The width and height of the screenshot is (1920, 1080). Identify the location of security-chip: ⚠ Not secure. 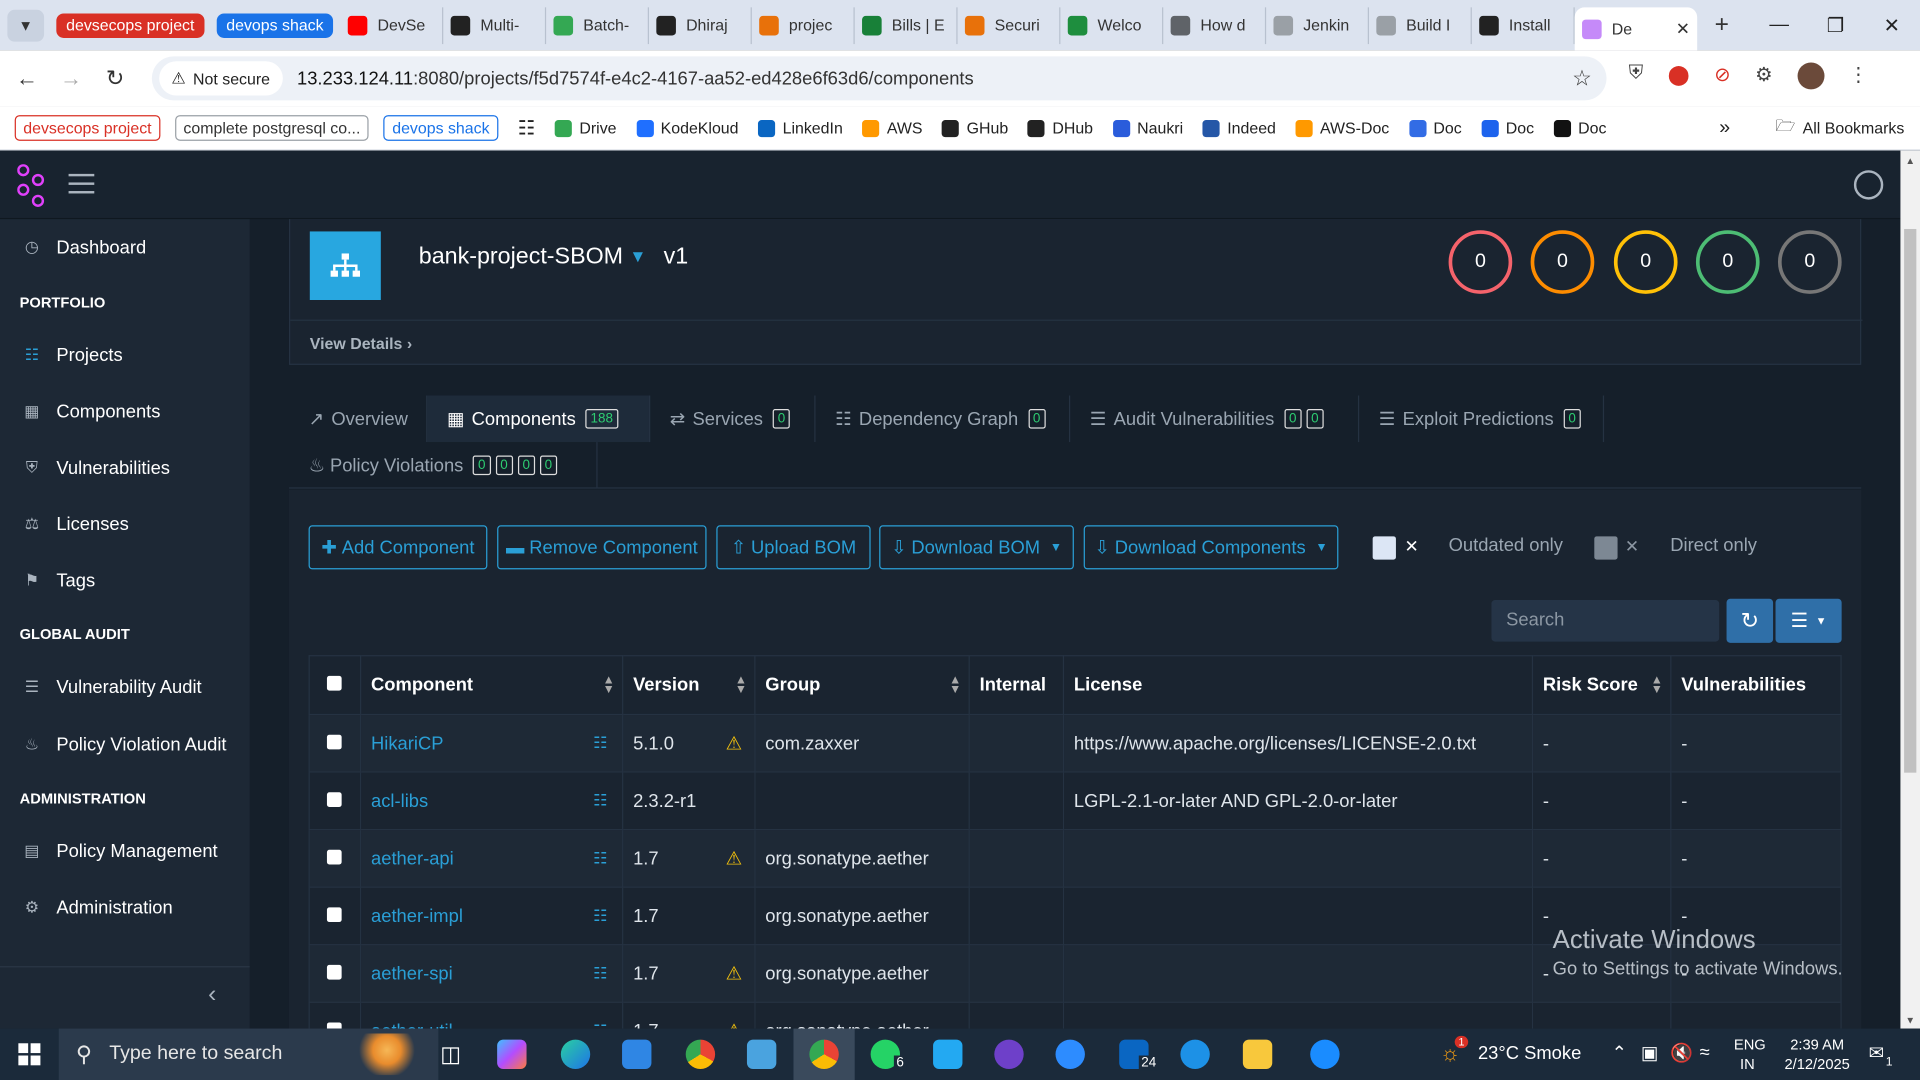
(221, 78).